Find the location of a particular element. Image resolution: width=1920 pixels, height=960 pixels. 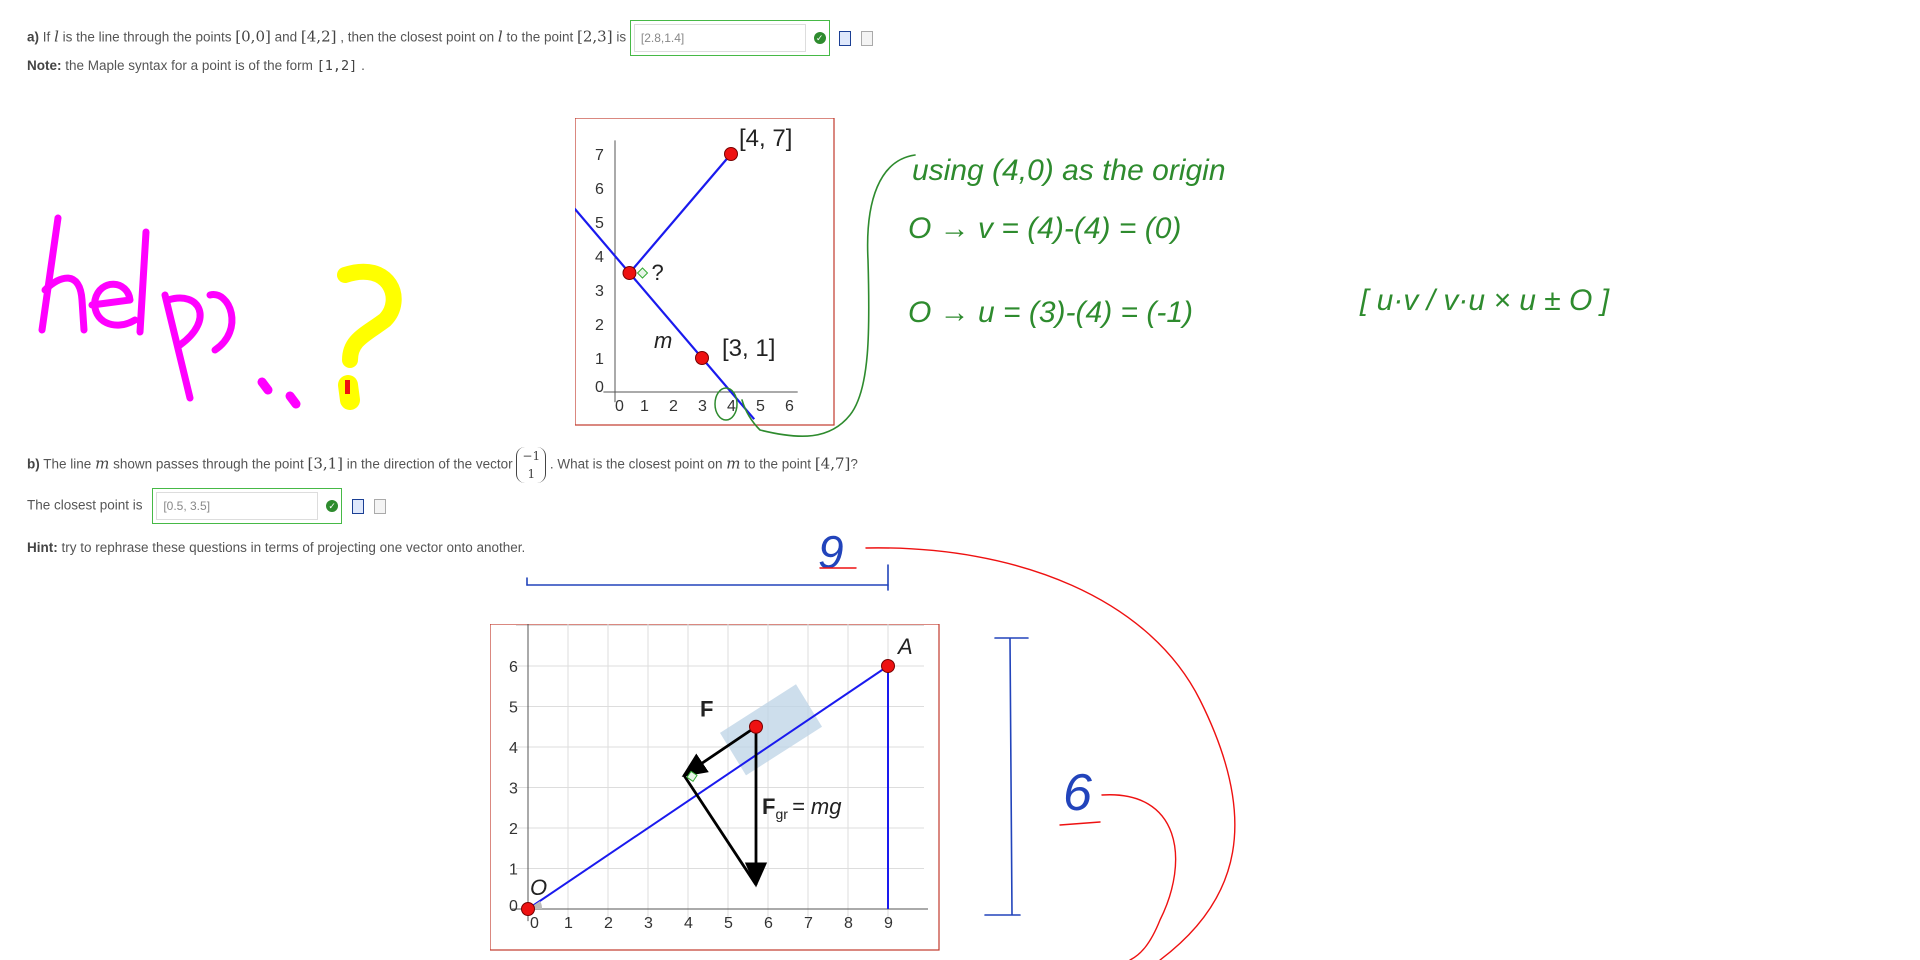

closest-point-row: The closest point is ✓ is located at coordinates (206, 506).